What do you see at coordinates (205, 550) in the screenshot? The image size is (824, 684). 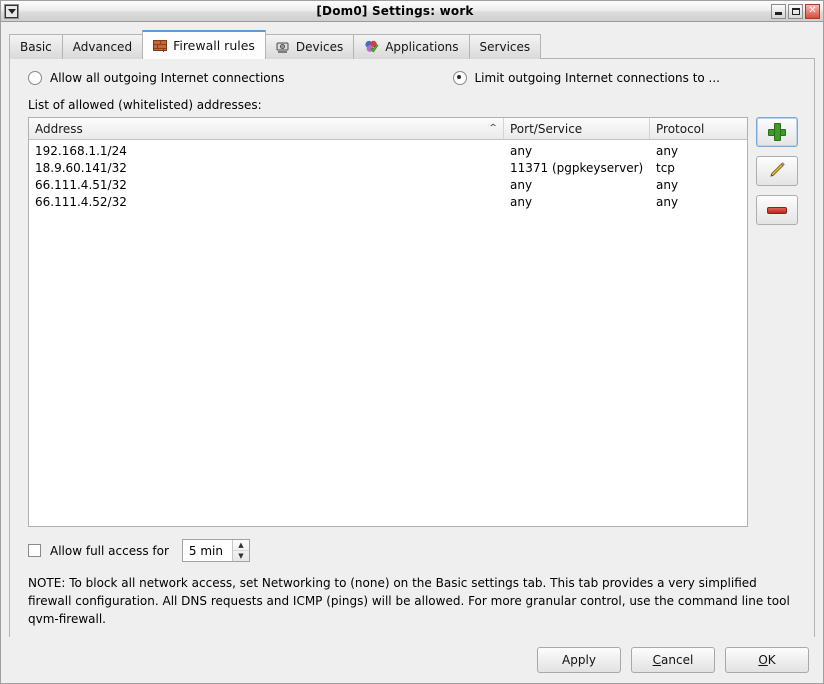 I see `full-access-duration-value: 5 min` at bounding box center [205, 550].